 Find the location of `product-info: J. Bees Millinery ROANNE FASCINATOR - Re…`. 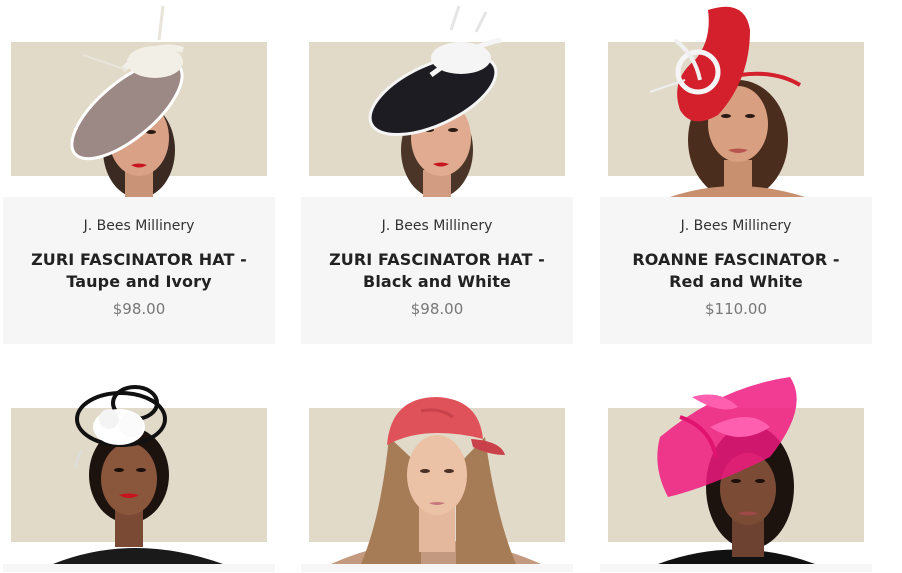

product-info: J. Bees Millinery ROANNE FASCINATOR - Re… is located at coordinates (736, 270).